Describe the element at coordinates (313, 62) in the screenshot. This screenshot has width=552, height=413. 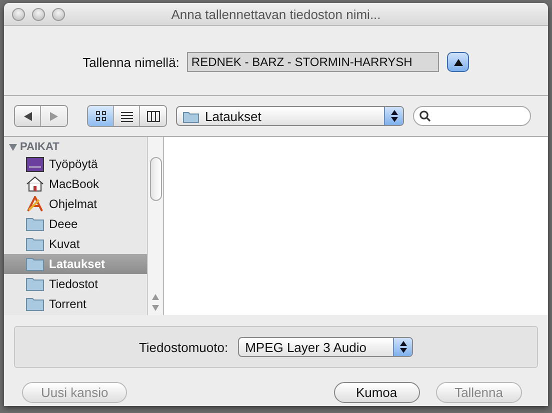
I see `filename-field: REDNEK - BARZ - STORMIN-HARRYSH` at that location.